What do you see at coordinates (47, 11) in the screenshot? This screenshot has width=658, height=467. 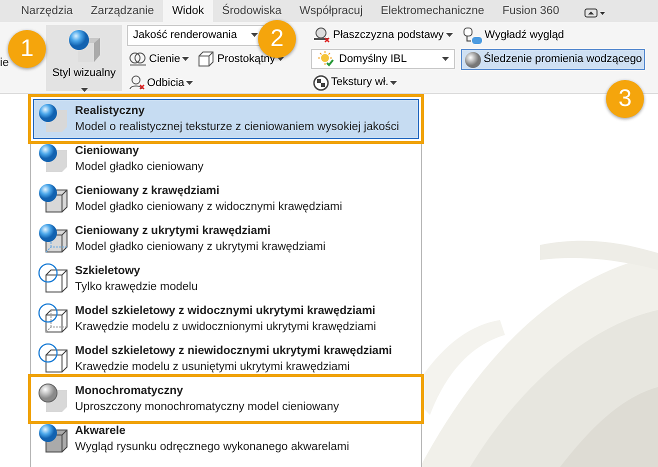 I see `ribbon-tab: Narzędzia` at bounding box center [47, 11].